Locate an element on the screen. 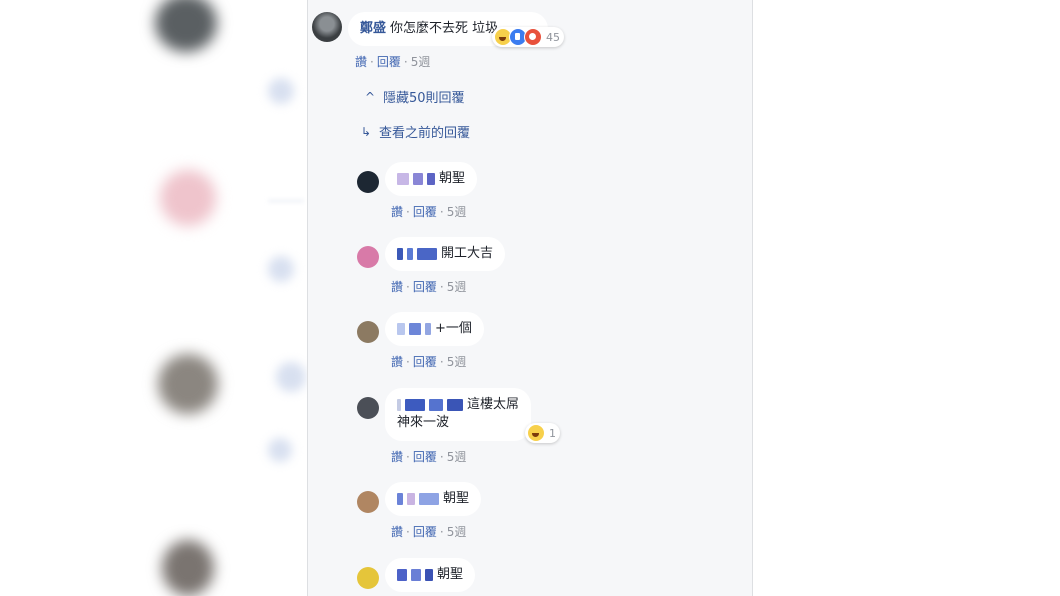  reply-text: 這樓太屌 is located at coordinates (493, 404).